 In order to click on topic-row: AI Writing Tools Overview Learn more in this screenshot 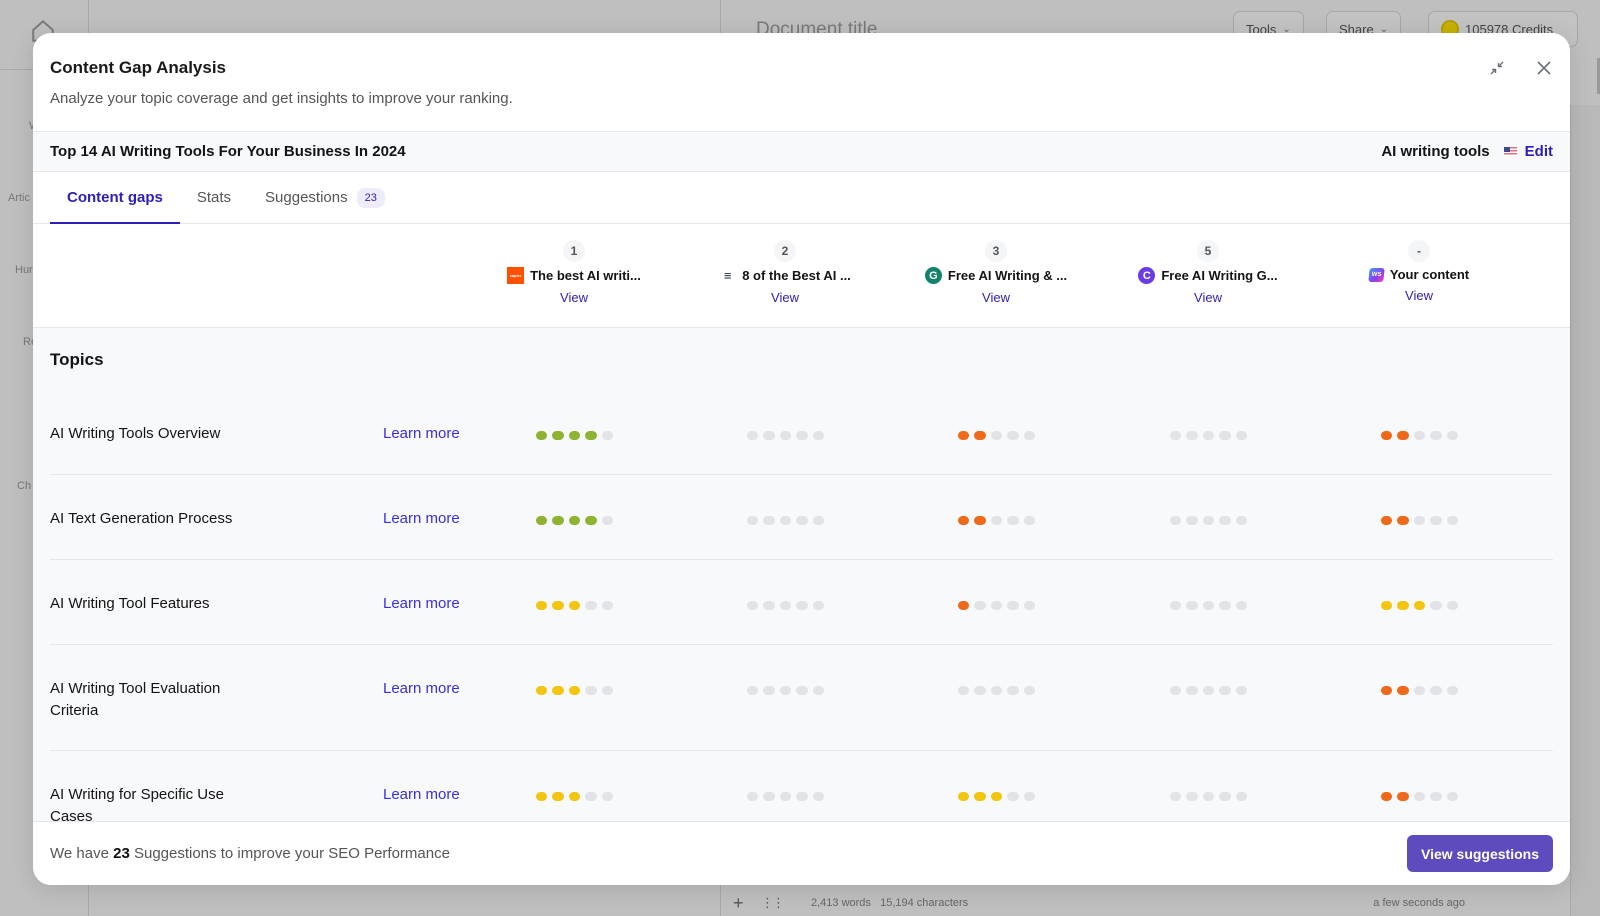, I will do `click(801, 432)`.